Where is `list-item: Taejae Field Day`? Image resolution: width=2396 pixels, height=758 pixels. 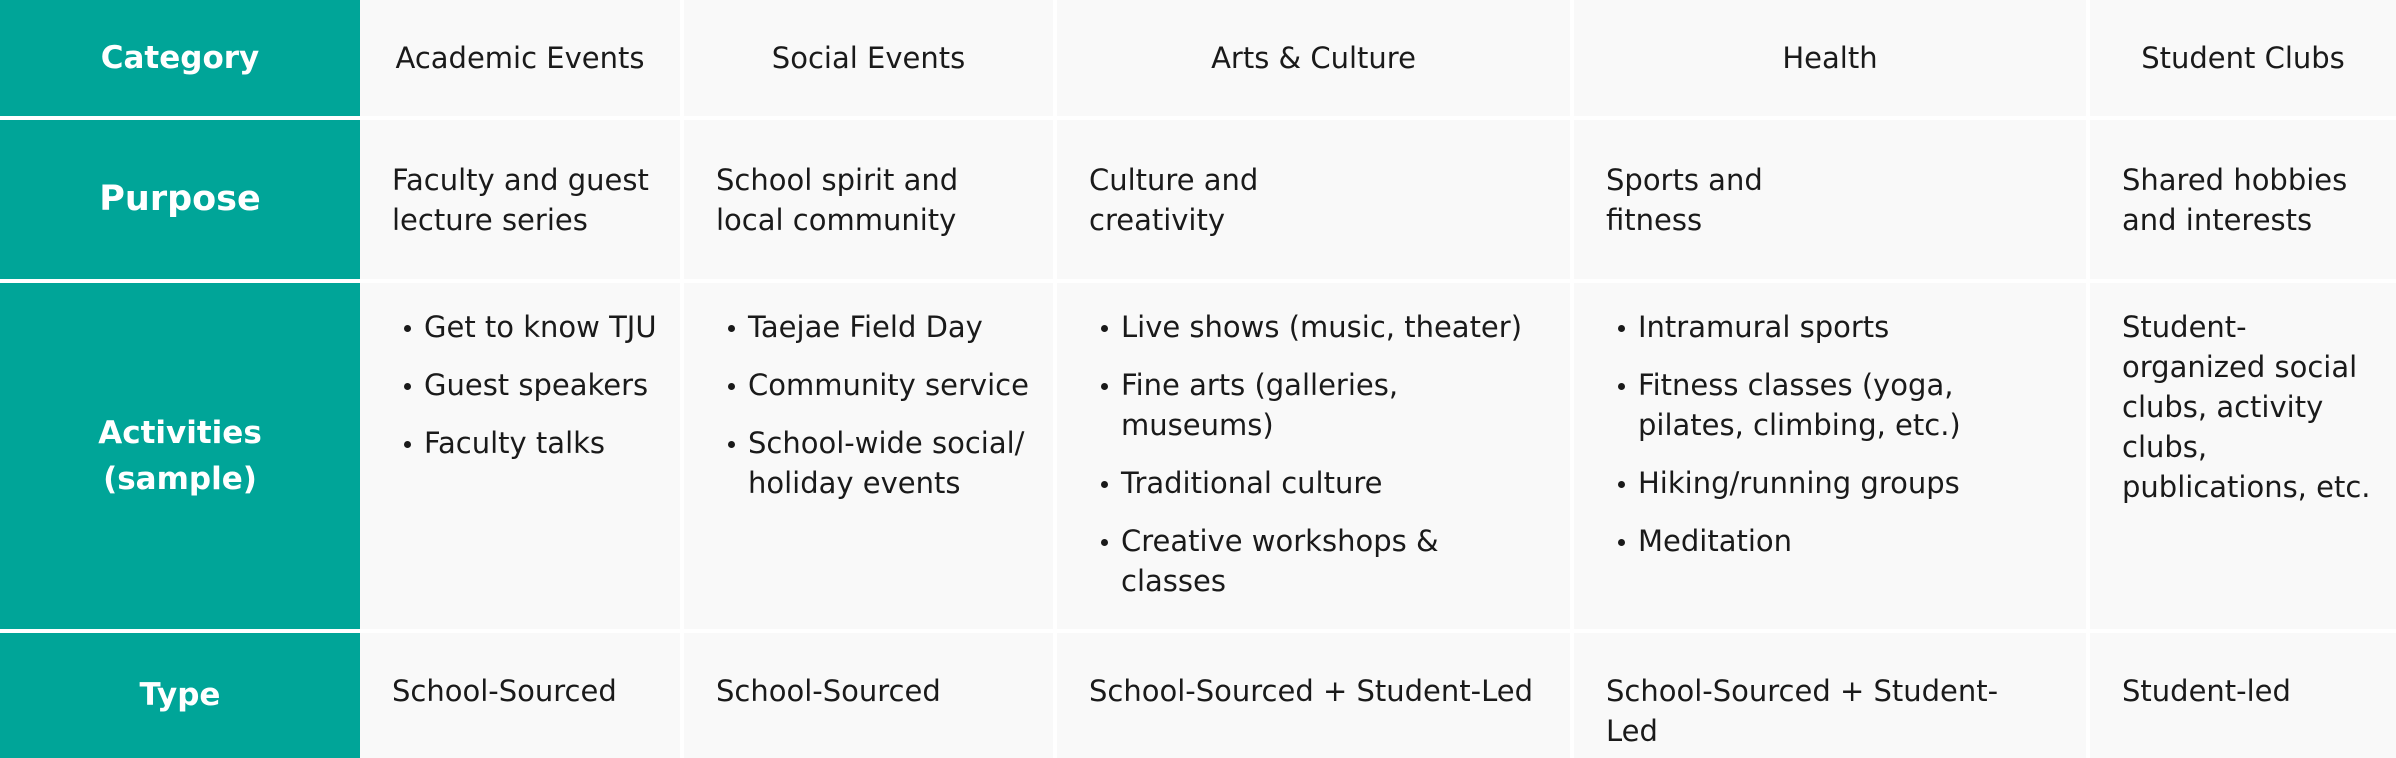
list-item: Taejae Field Day is located at coordinates (880, 327).